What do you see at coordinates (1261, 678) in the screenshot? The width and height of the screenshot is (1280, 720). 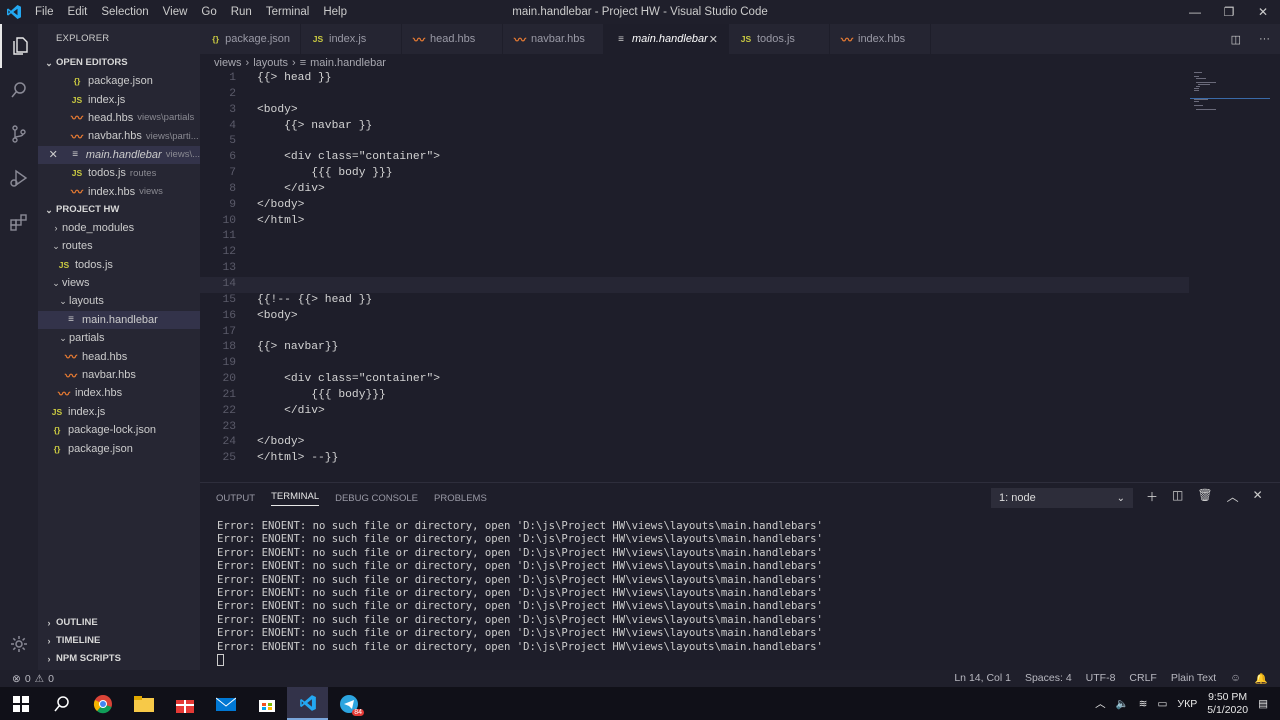 I see `notifications-bell-icon: 🔔` at bounding box center [1261, 678].